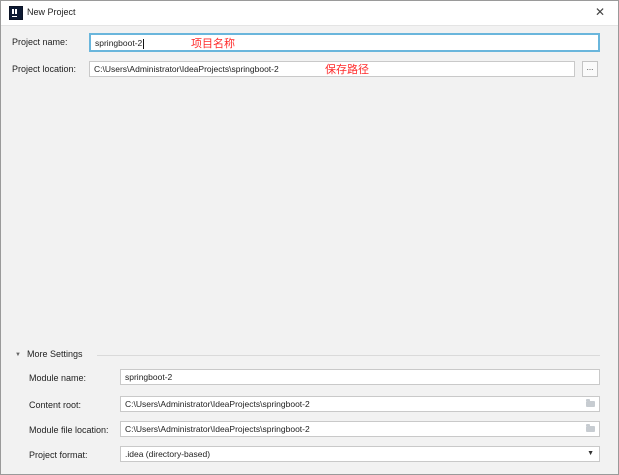  I want to click on project-name-input: springboot-2, so click(344, 42).